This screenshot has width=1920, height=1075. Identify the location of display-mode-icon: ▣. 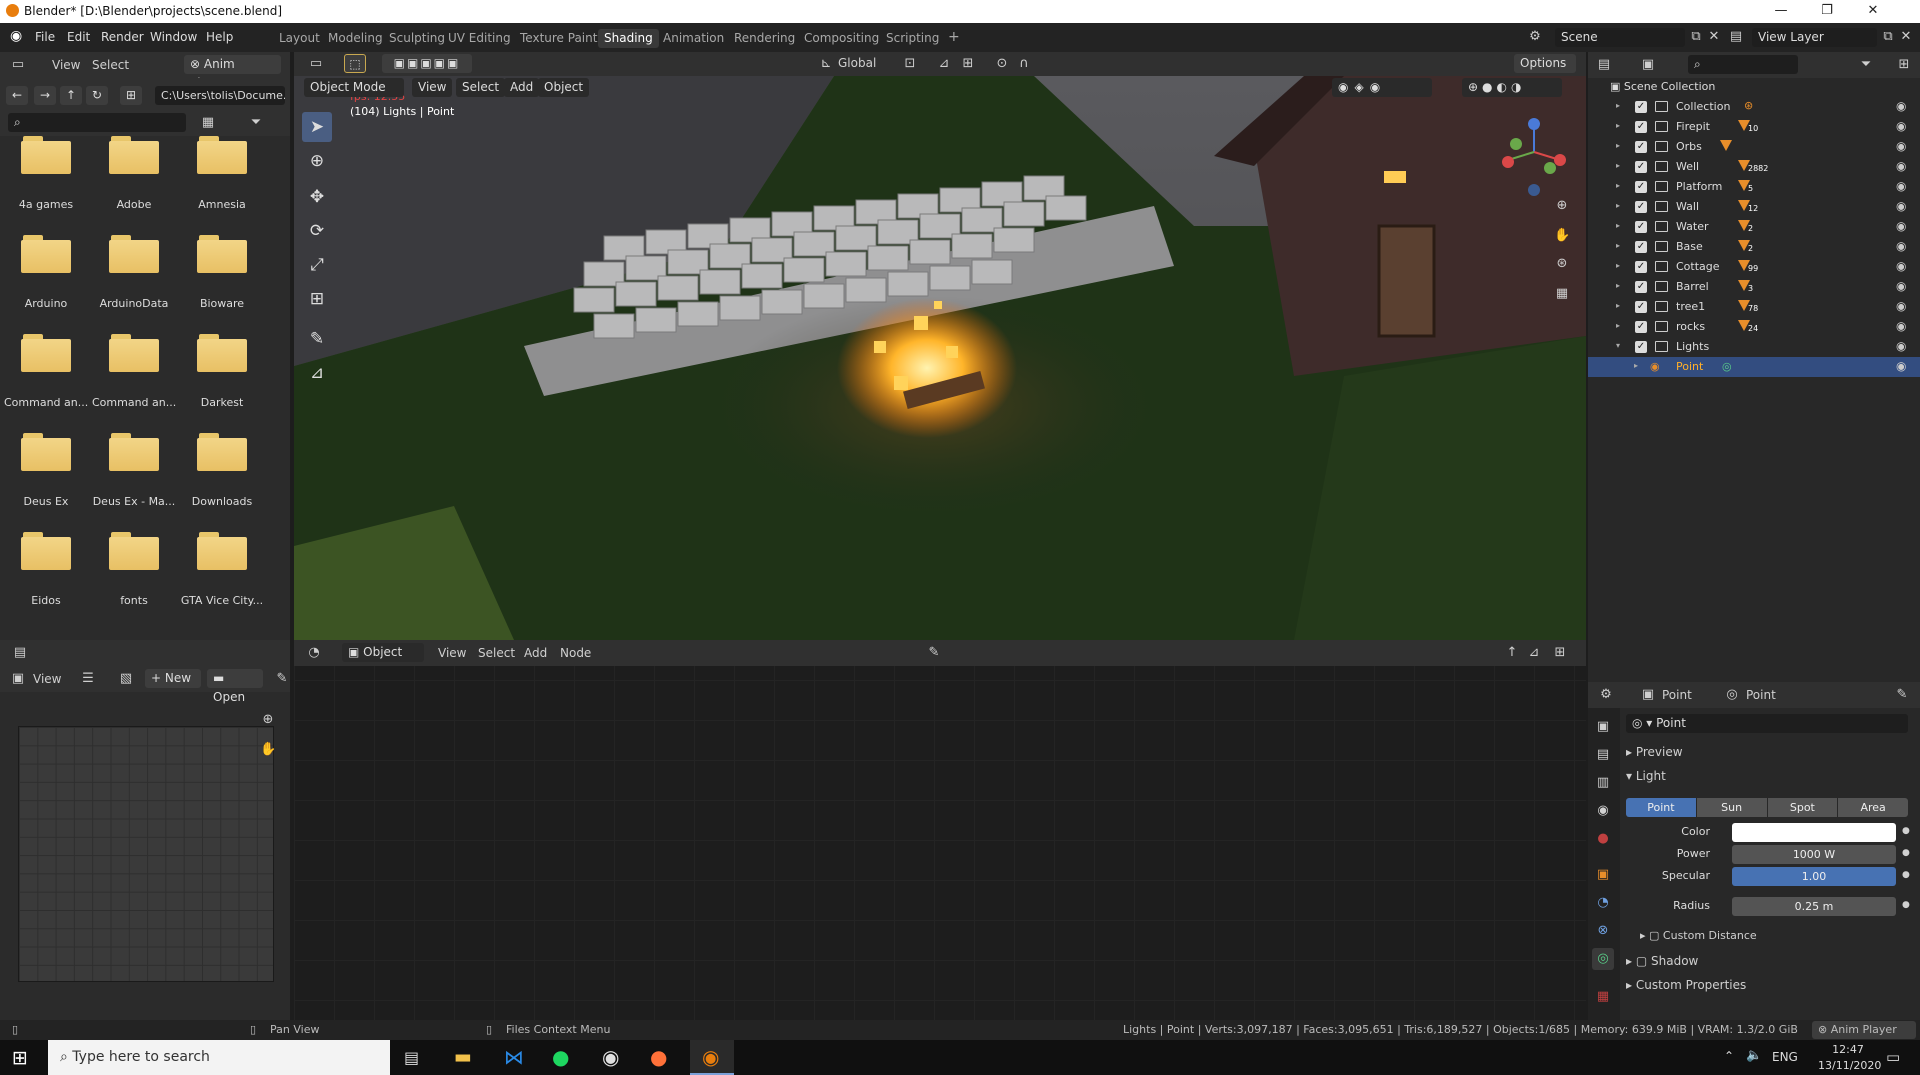
(1648, 65).